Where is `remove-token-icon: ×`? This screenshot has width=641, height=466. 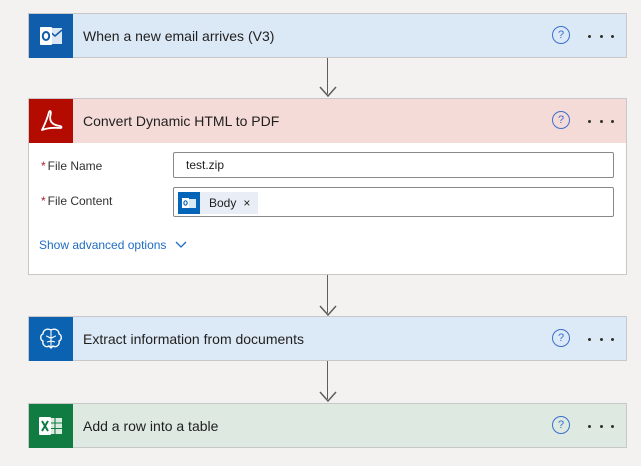
remove-token-icon: × is located at coordinates (246, 203).